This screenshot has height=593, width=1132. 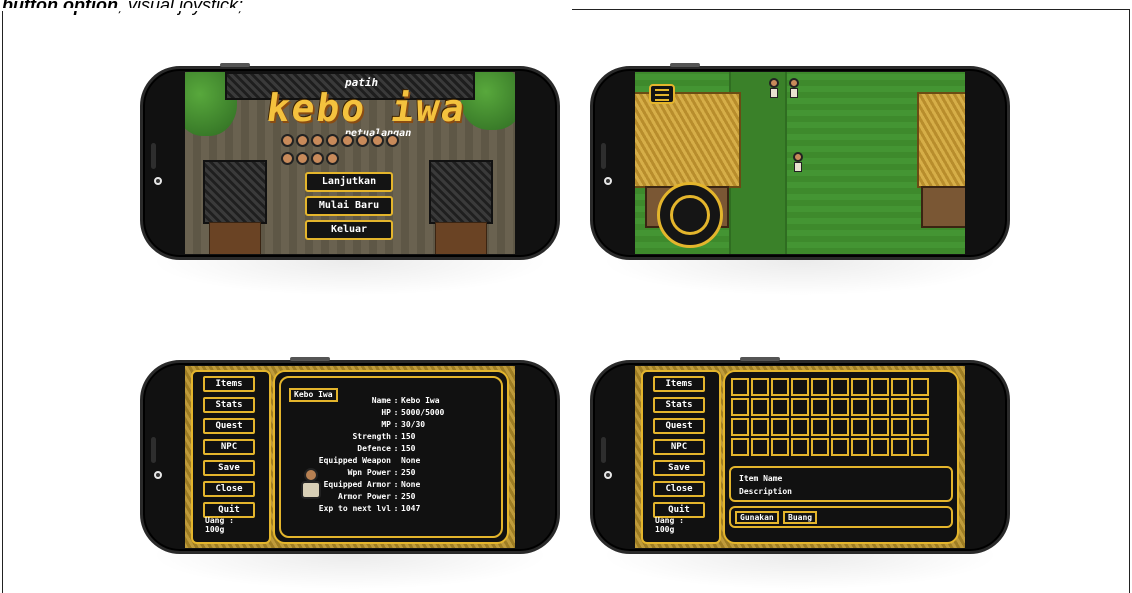 I want to click on stat-row: Equipped Armor: None, so click(x=372, y=484).